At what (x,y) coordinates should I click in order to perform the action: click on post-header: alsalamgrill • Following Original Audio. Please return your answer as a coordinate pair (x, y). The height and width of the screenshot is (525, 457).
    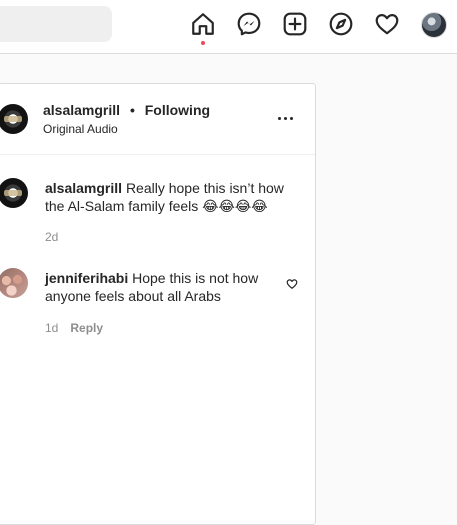
    Looking at the image, I should click on (157, 119).